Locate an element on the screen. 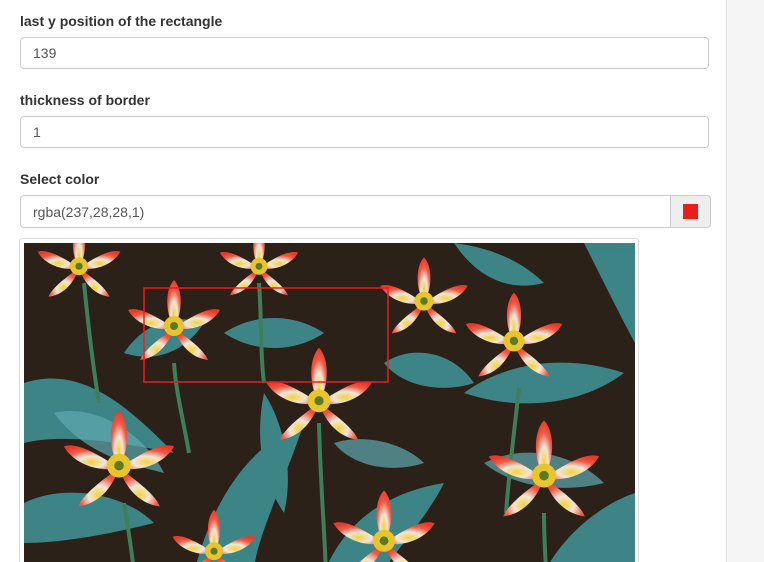 The width and height of the screenshot is (764, 562). color-picker-button is located at coordinates (690, 211).